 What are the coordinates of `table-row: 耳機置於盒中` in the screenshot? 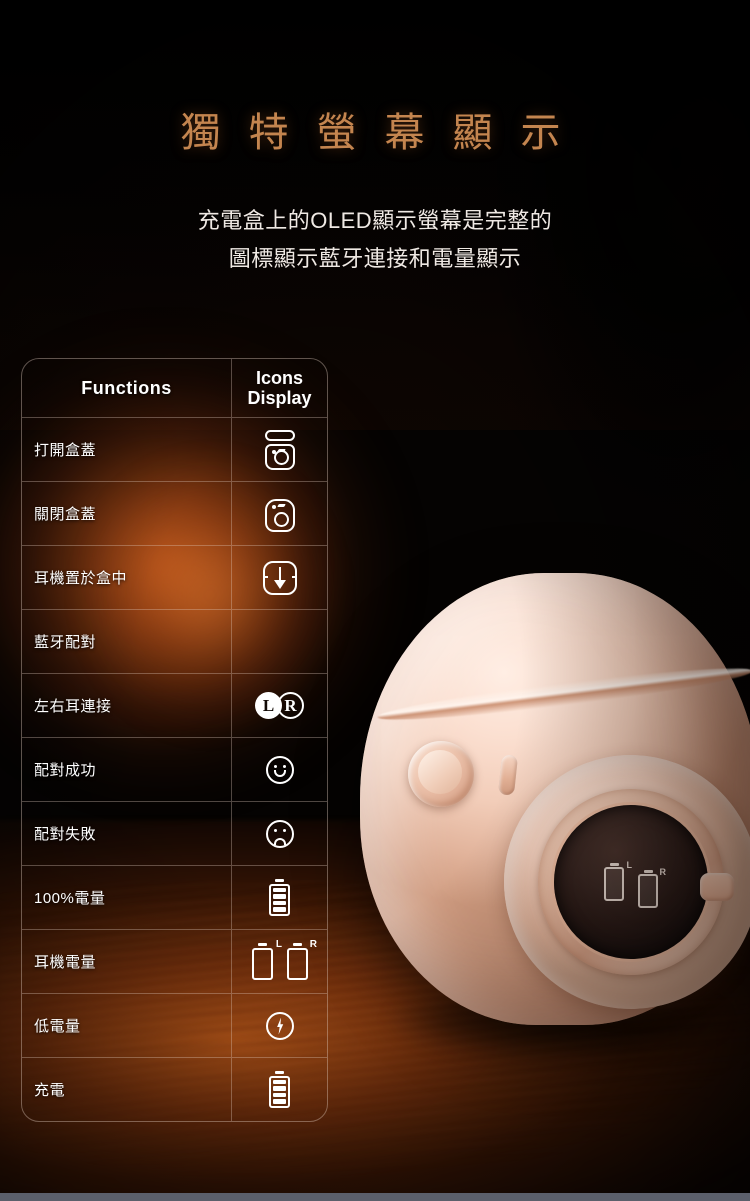 It's located at (174, 577).